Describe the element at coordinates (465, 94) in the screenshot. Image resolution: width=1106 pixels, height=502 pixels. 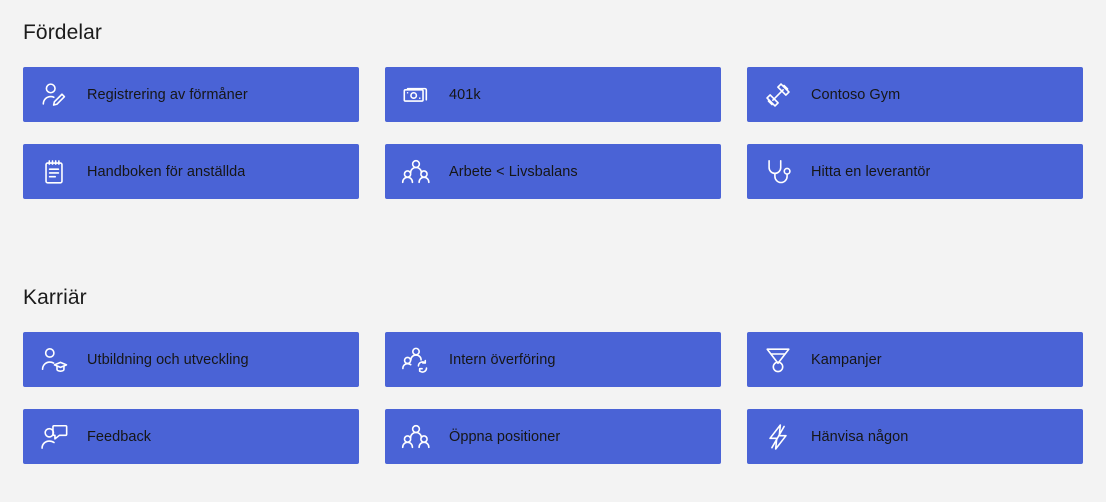
I see `tile-label: 401k` at that location.